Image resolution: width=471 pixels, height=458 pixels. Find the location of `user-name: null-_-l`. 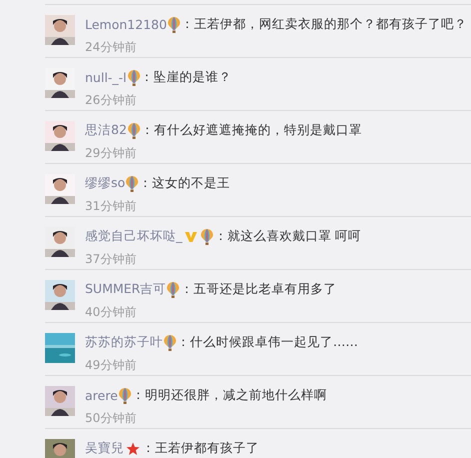

user-name: null-_-l is located at coordinates (106, 77).